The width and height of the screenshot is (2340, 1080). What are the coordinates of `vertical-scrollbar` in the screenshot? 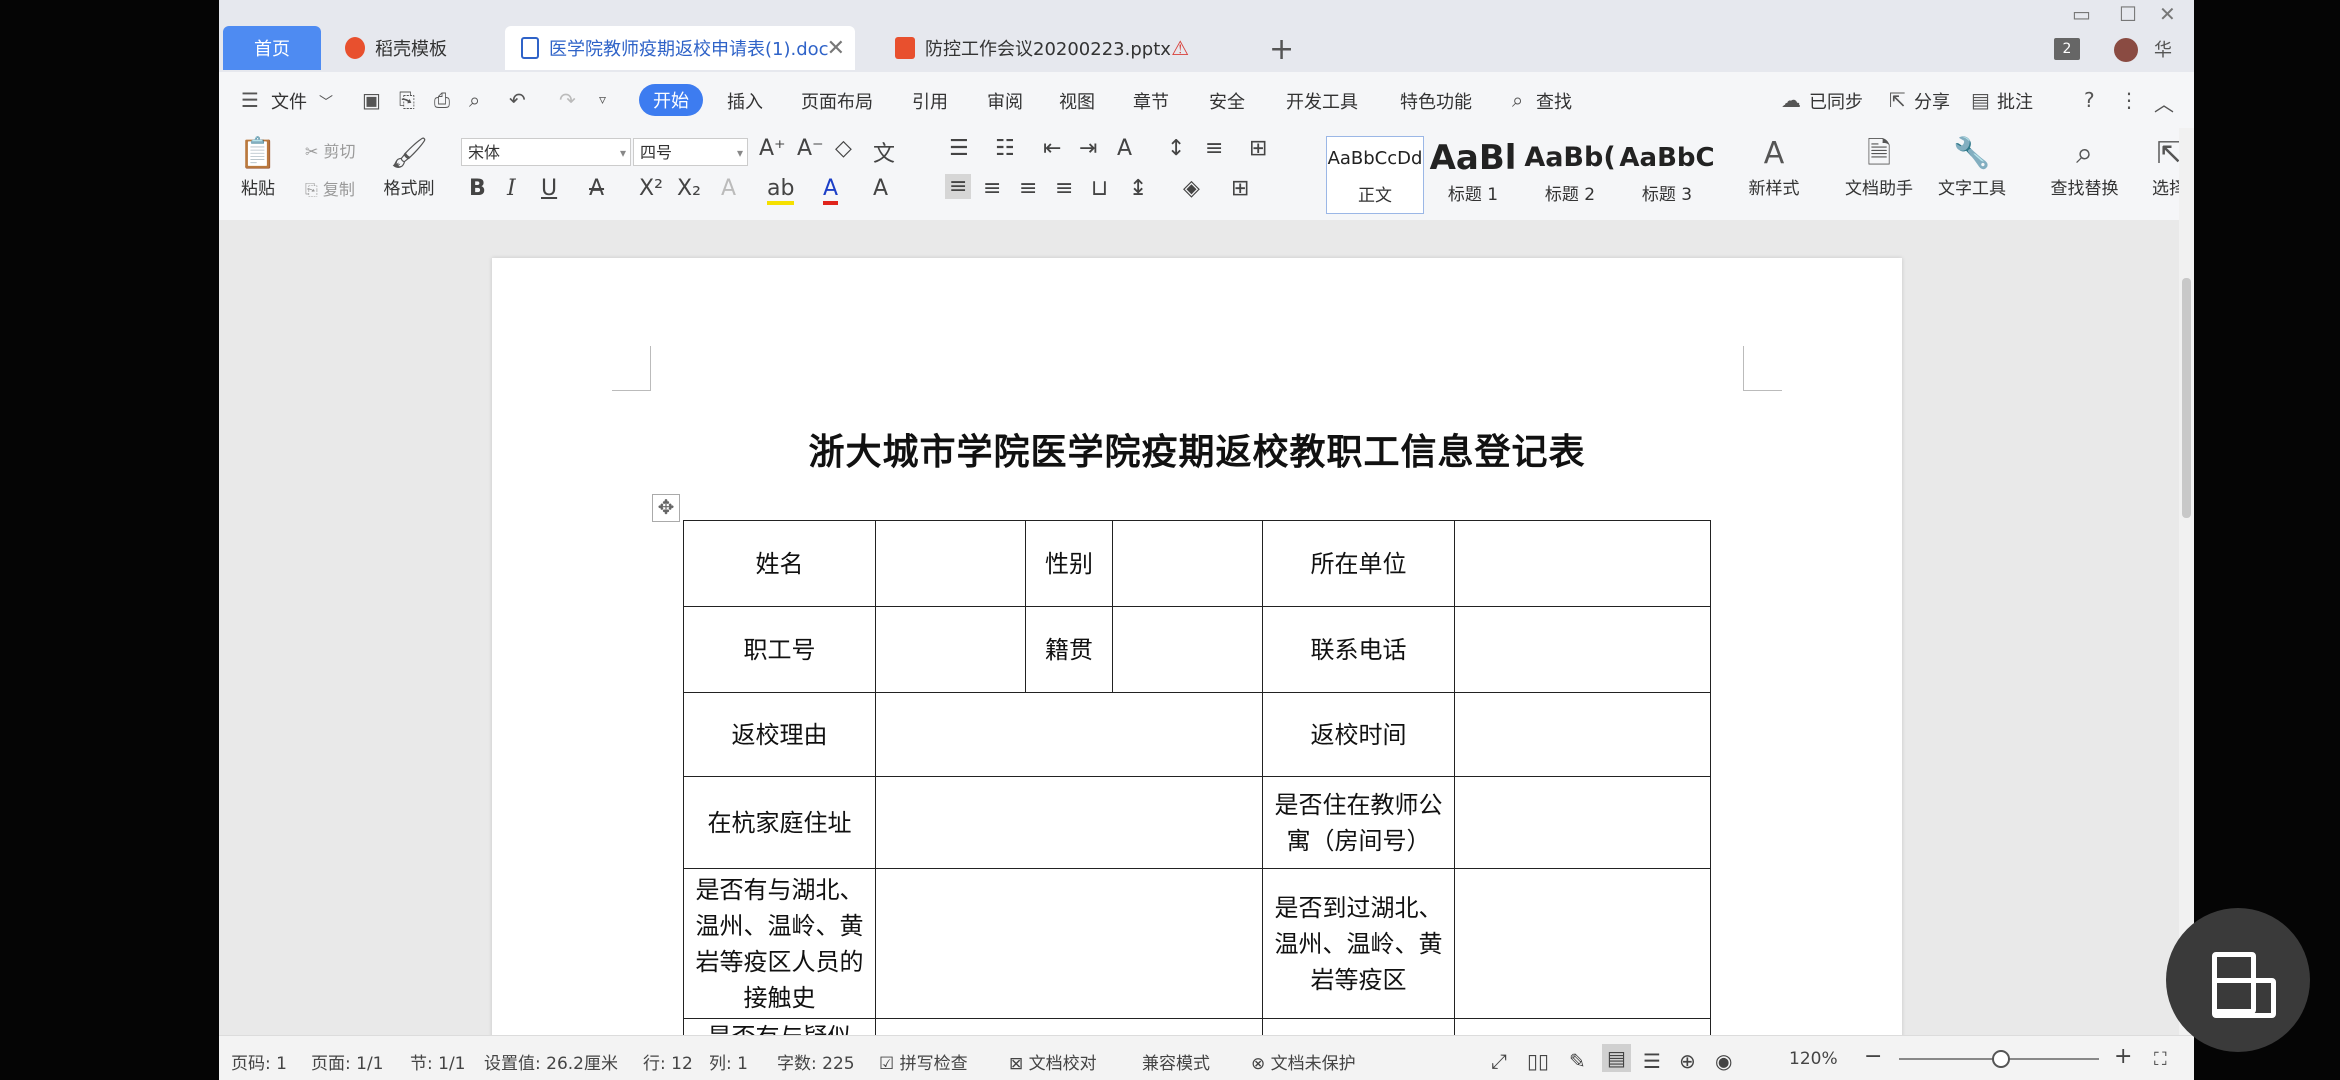 It's located at (2186, 581).